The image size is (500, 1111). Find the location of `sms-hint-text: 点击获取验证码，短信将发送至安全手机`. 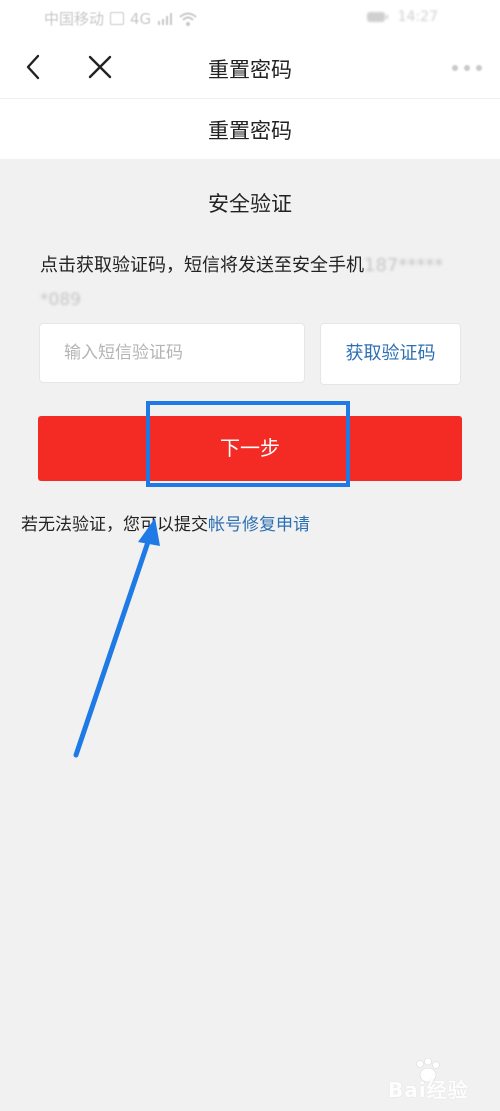

sms-hint-text: 点击获取验证码，短信将发送至安全手机 is located at coordinates (202, 265).